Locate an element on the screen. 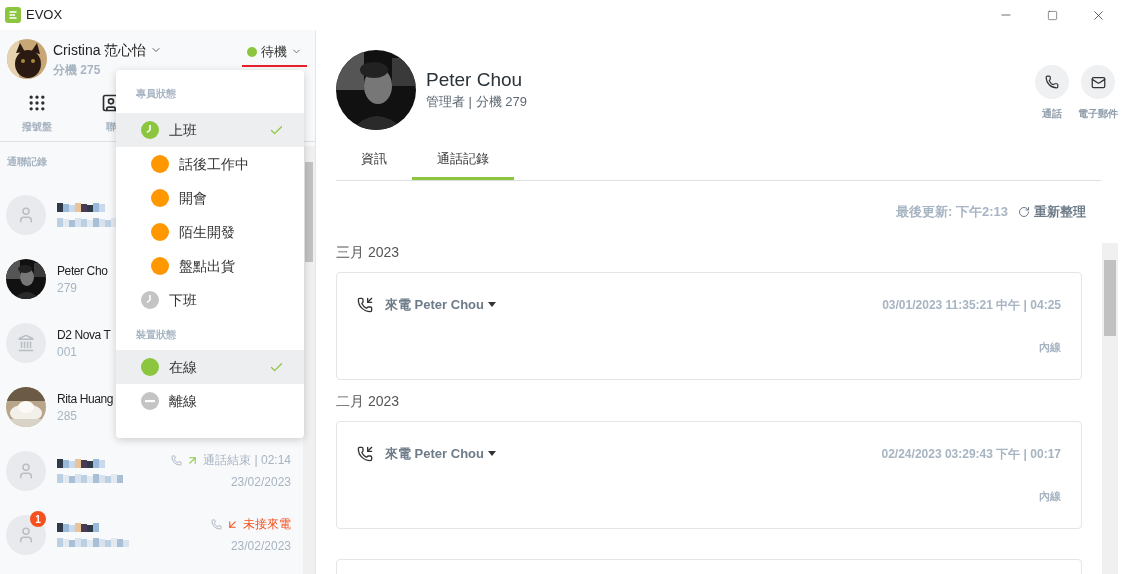 The width and height of the screenshot is (1121, 574). tab: 通話記錄 is located at coordinates (463, 160).